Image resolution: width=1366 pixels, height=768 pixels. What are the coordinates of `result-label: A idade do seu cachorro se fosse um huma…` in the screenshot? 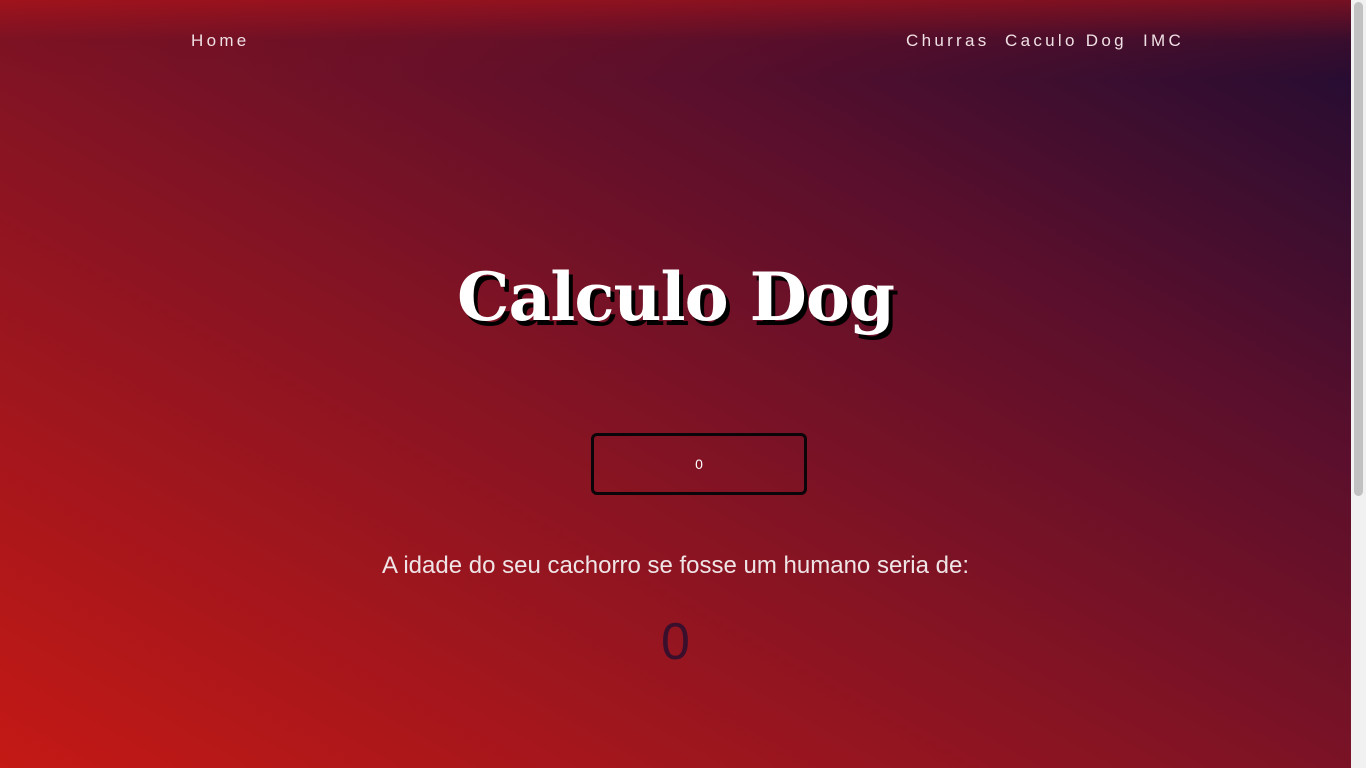 It's located at (675, 565).